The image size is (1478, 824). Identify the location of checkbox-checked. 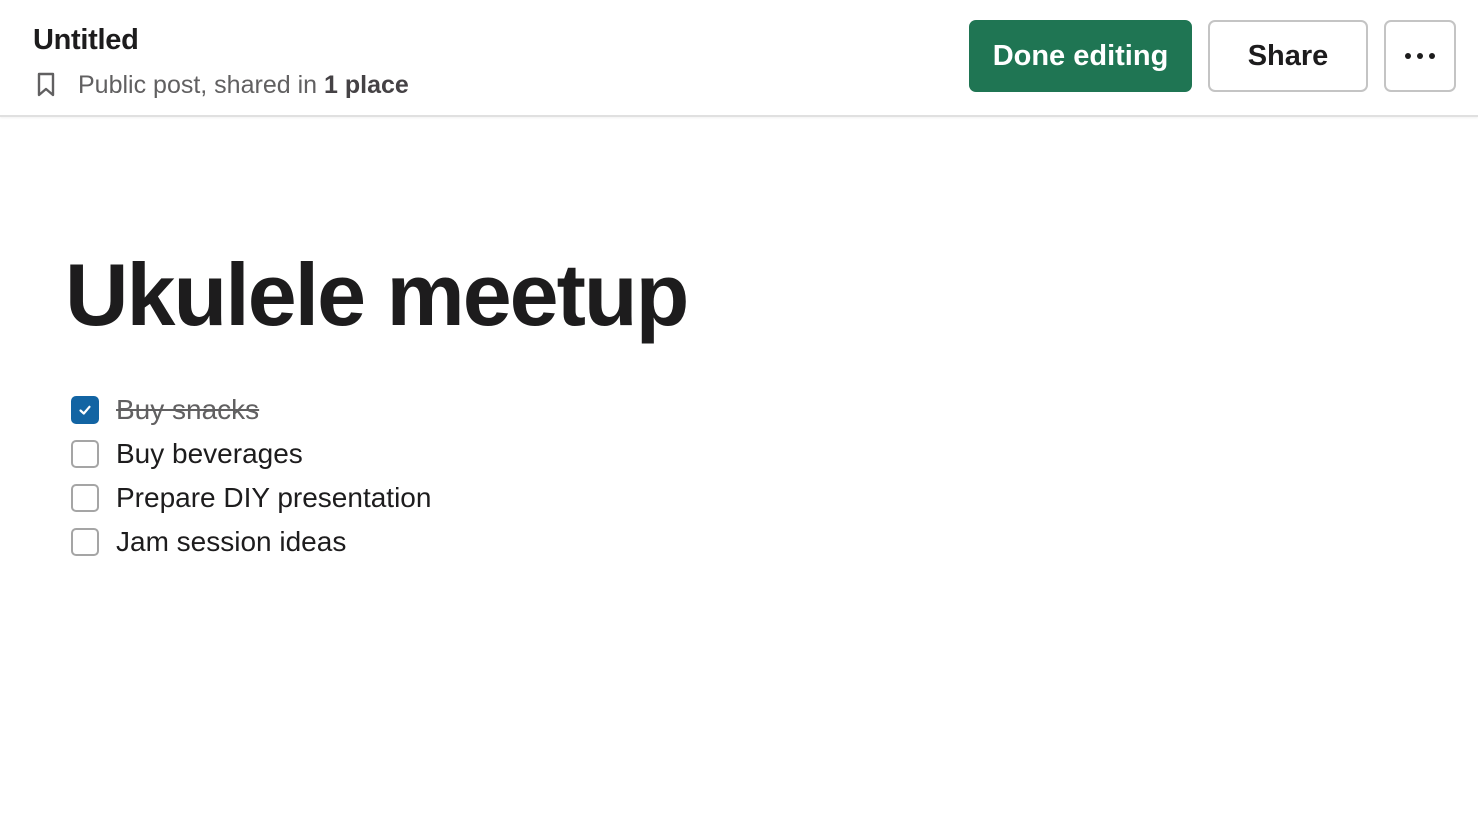
(85, 410).